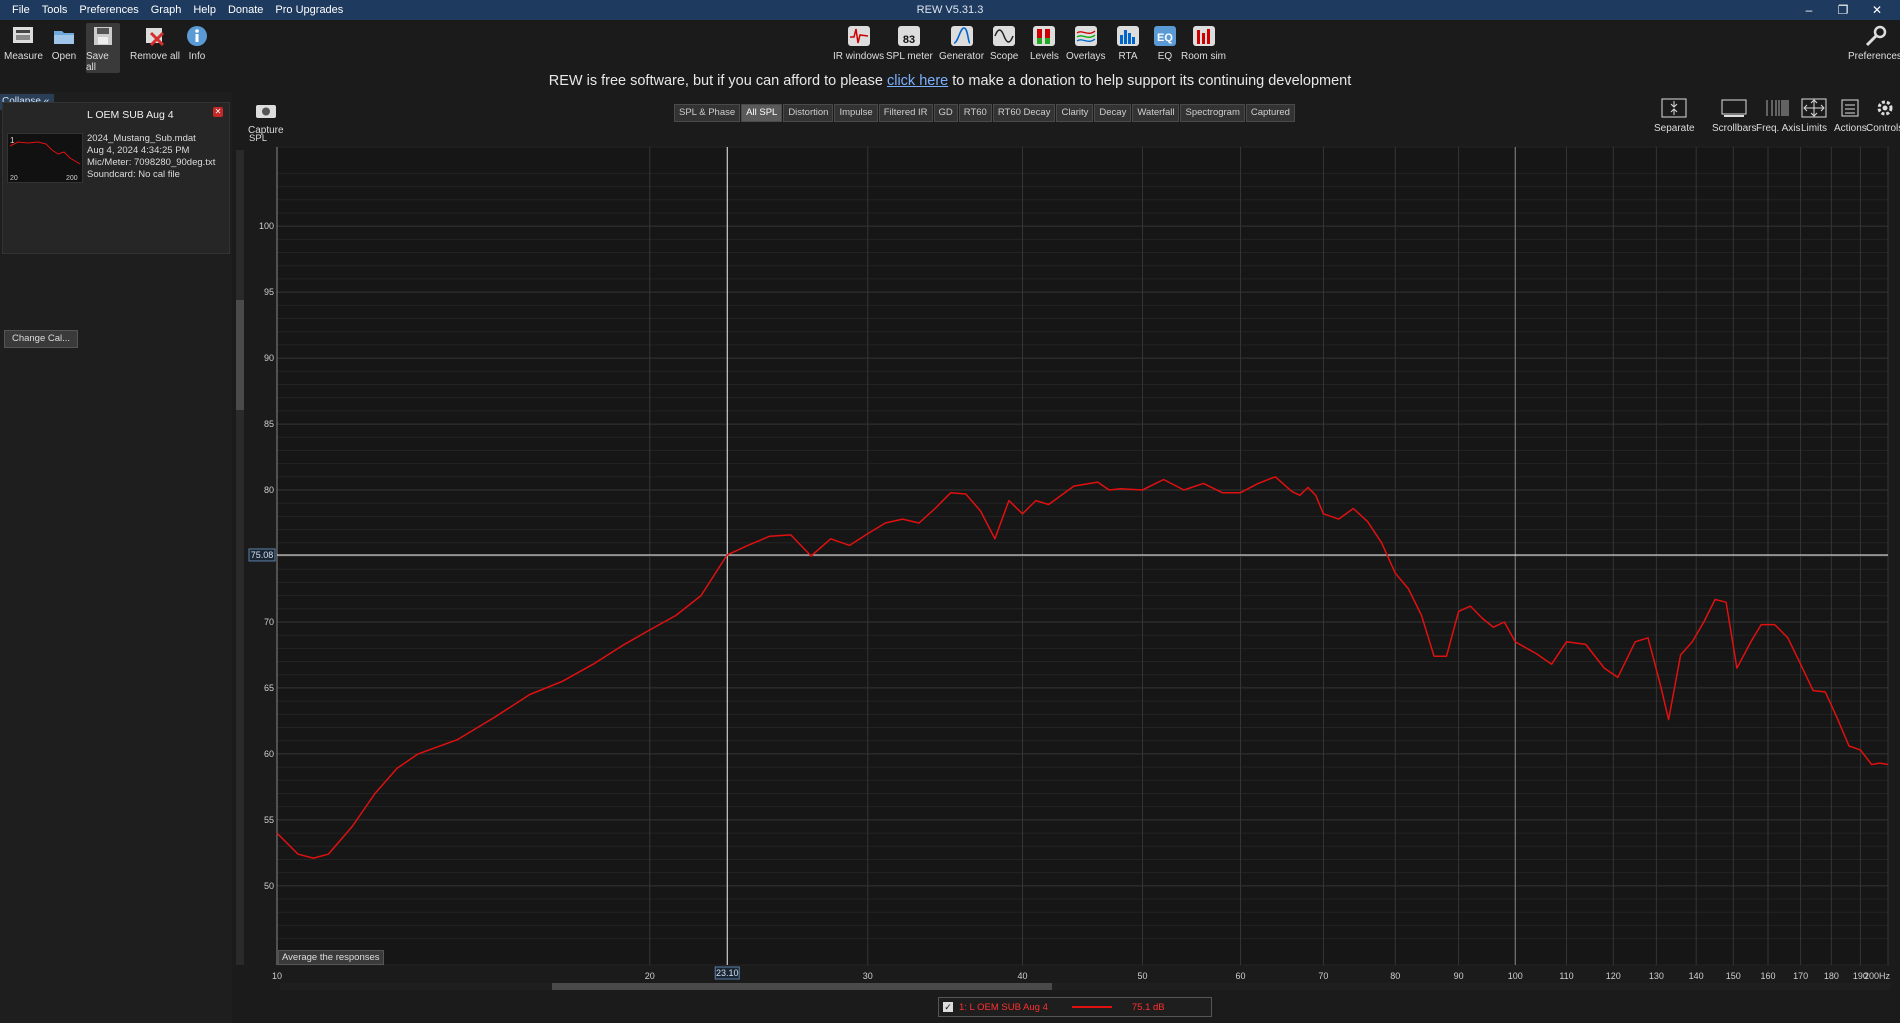 This screenshot has height=1023, width=1900. I want to click on y-tick-label: 85, so click(269, 424).